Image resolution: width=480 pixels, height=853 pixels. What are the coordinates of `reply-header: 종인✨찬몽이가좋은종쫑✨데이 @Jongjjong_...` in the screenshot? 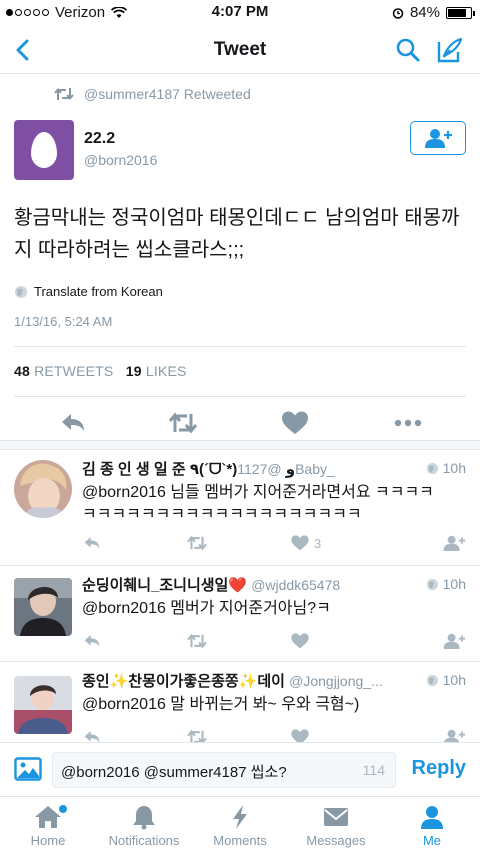 It's located at (274, 681).